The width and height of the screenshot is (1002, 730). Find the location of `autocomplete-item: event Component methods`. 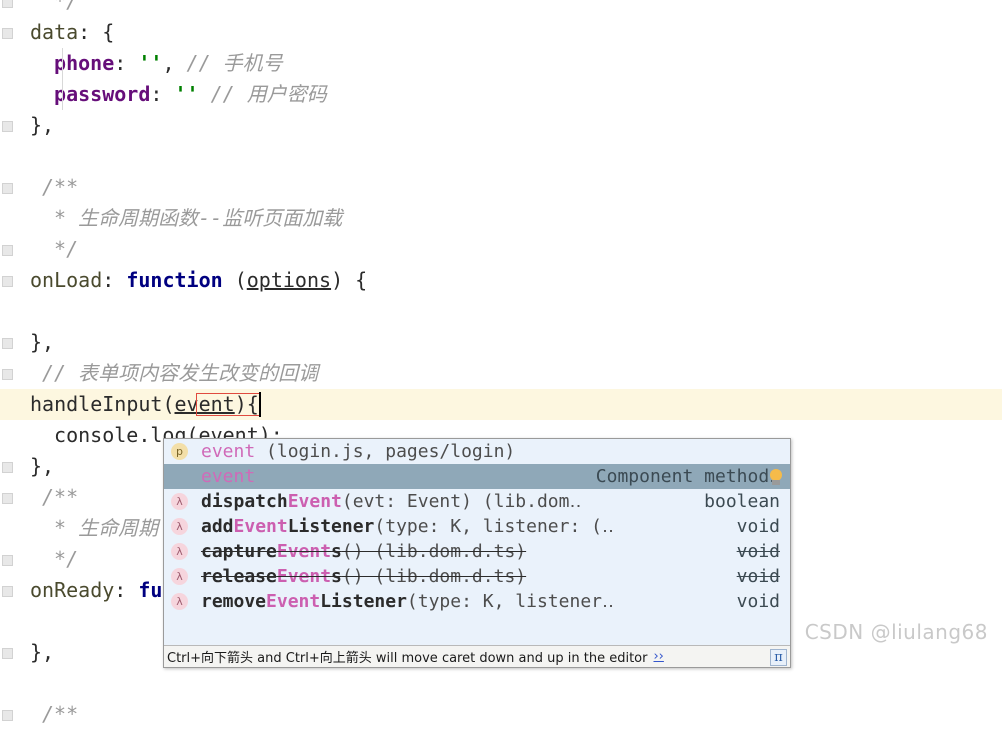

autocomplete-item: event Component methods is located at coordinates (477, 476).